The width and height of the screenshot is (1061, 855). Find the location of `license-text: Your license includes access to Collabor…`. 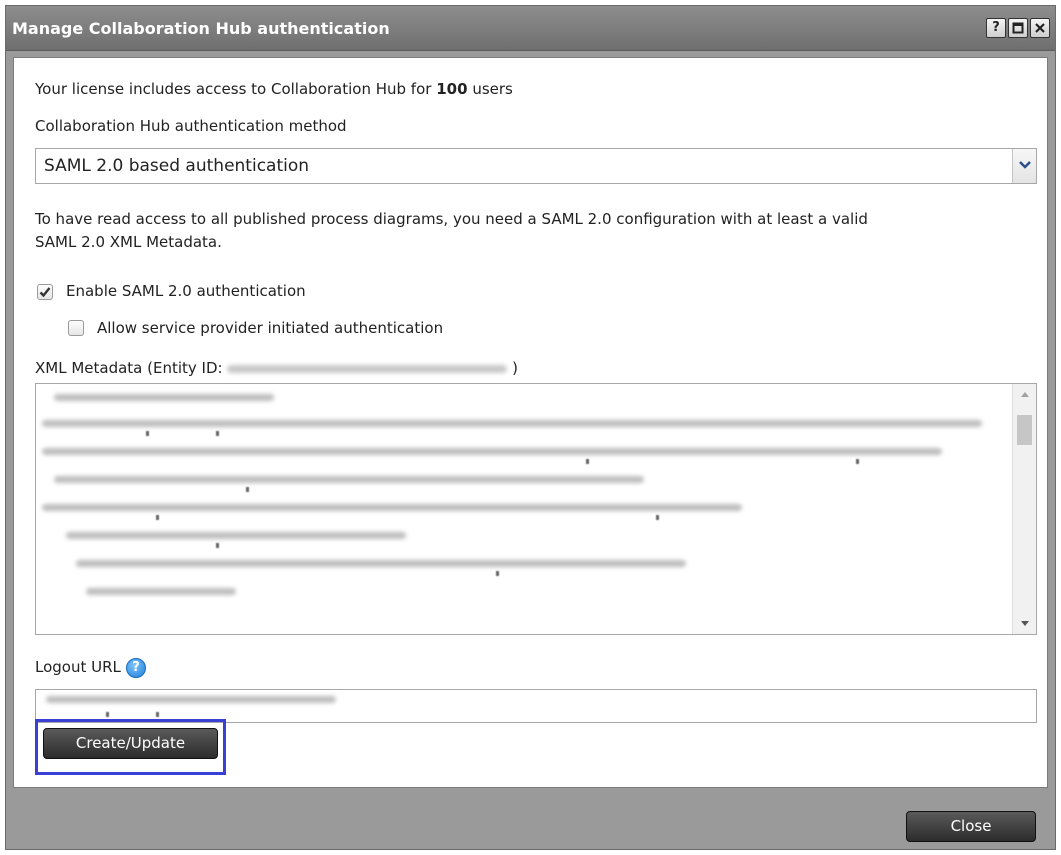

license-text: Your license includes access to Collabor… is located at coordinates (274, 89).